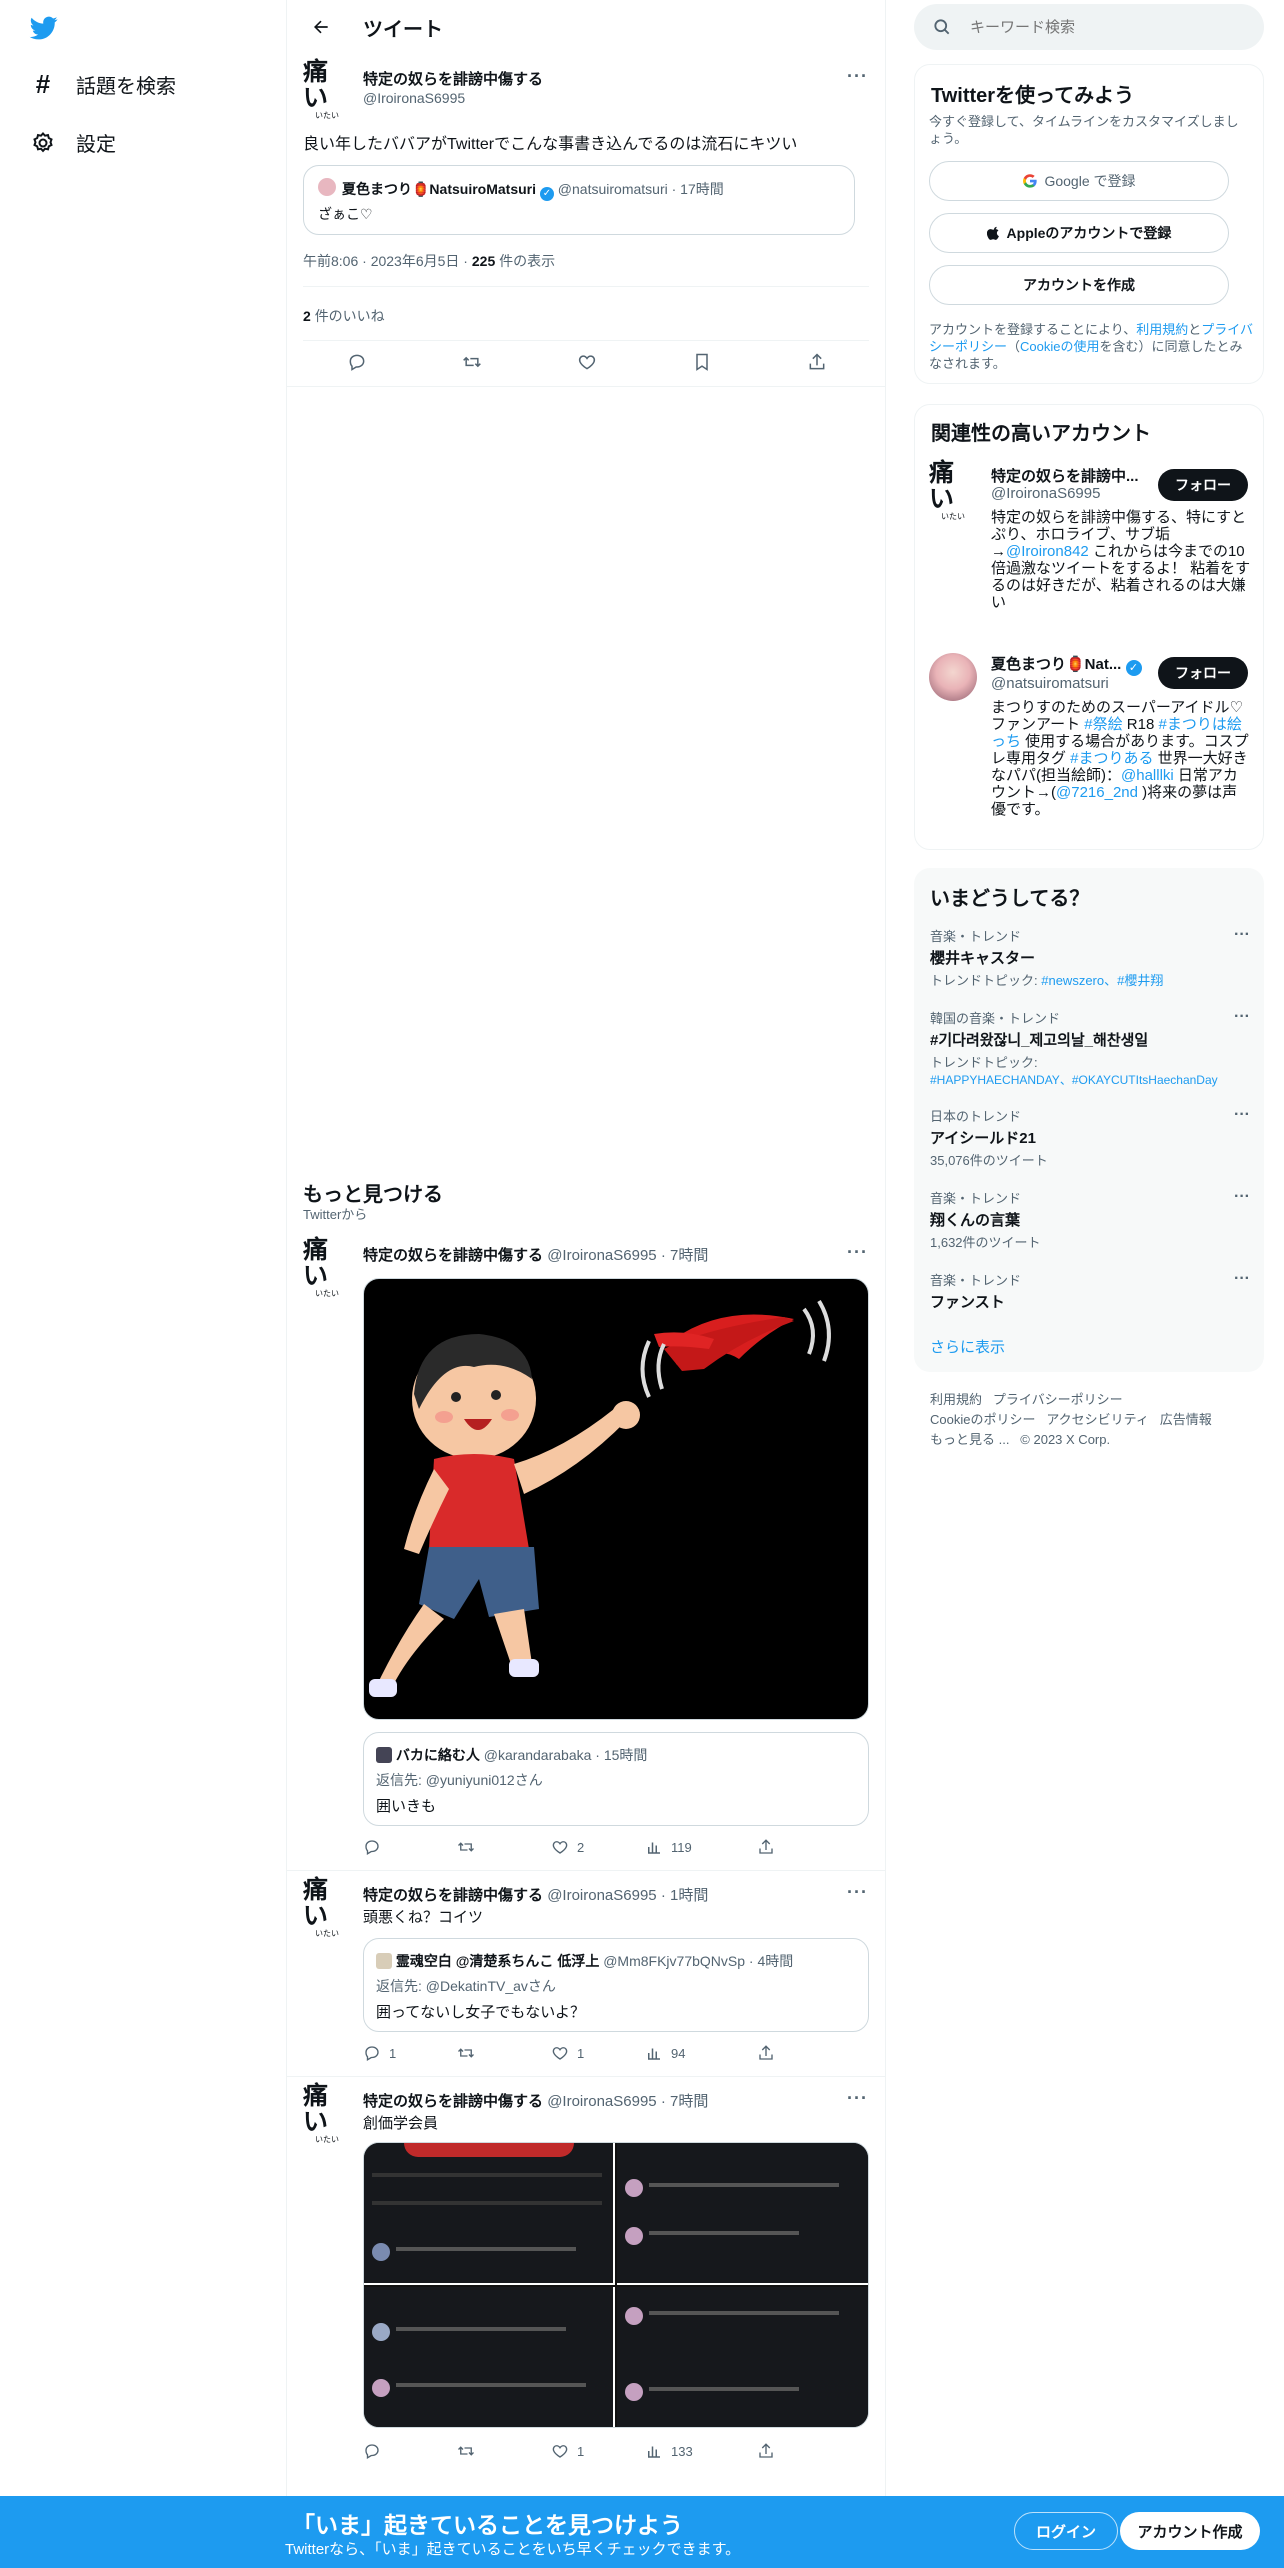 Image resolution: width=1284 pixels, height=2568 pixels. I want to click on tweet-timestamp: 午前8:06 · 2023年6月5日 · 225 件の表示, so click(429, 261).